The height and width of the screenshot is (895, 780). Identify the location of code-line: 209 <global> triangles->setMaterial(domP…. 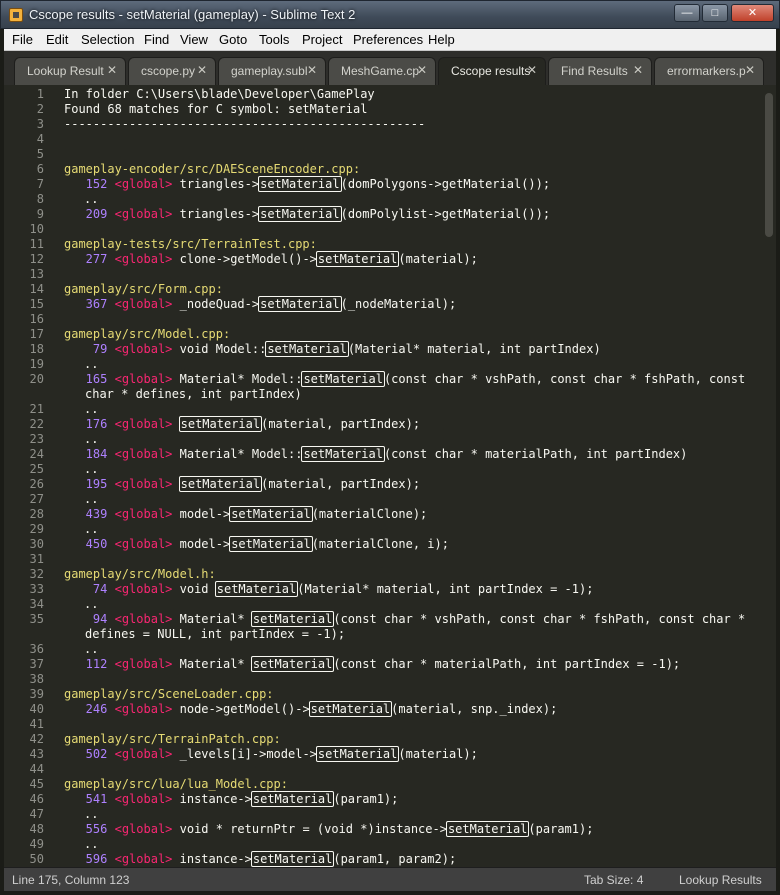
(307, 214).